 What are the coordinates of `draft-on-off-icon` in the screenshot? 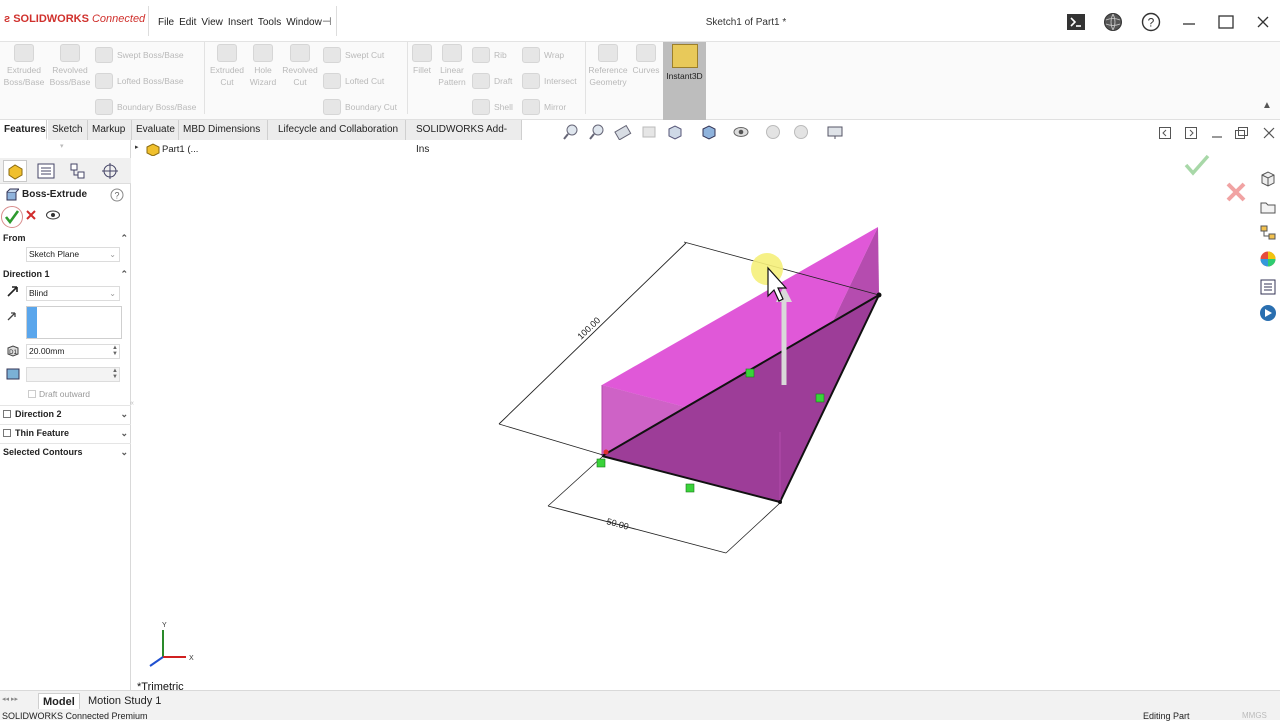 It's located at (13, 374).